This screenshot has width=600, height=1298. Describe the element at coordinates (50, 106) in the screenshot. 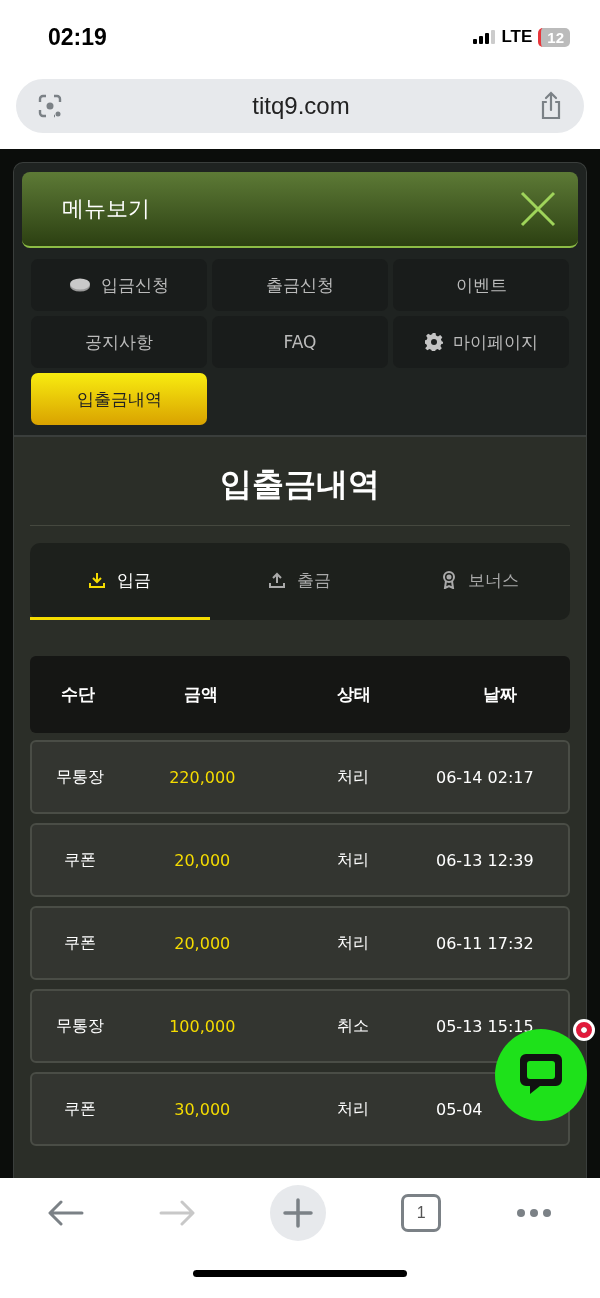

I see `camera-search-icon` at that location.